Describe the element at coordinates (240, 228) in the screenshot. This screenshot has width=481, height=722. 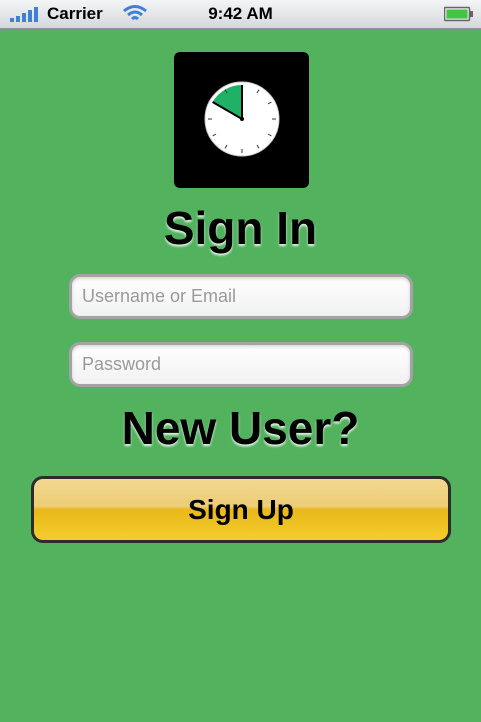
I see `sign-in-heading: Sign In` at that location.